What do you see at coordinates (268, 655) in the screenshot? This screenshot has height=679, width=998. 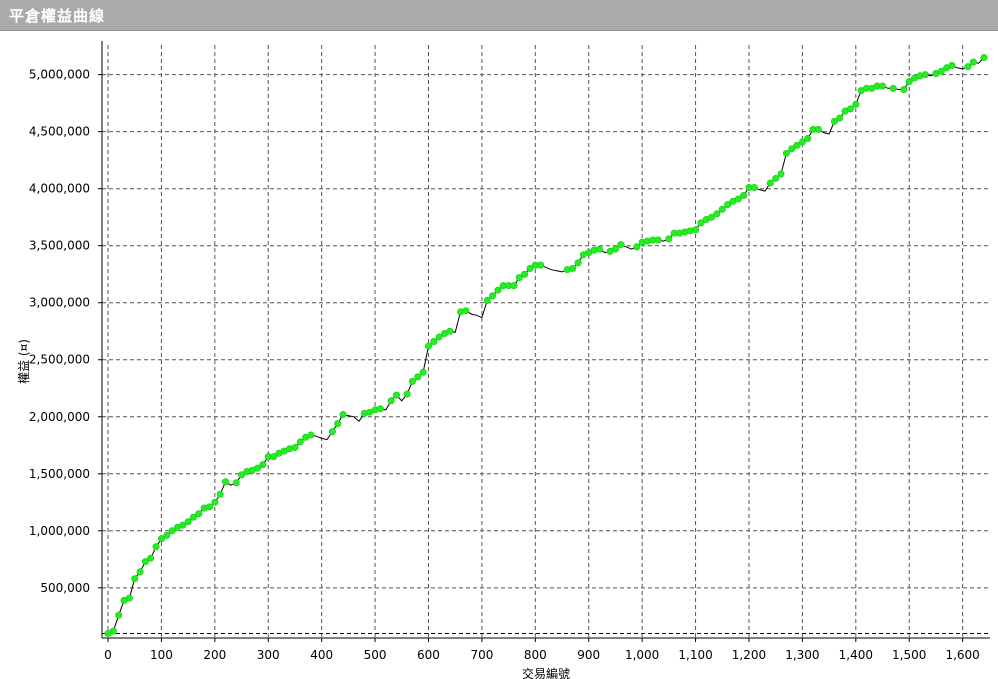 I see `x-tick-label: 300` at bounding box center [268, 655].